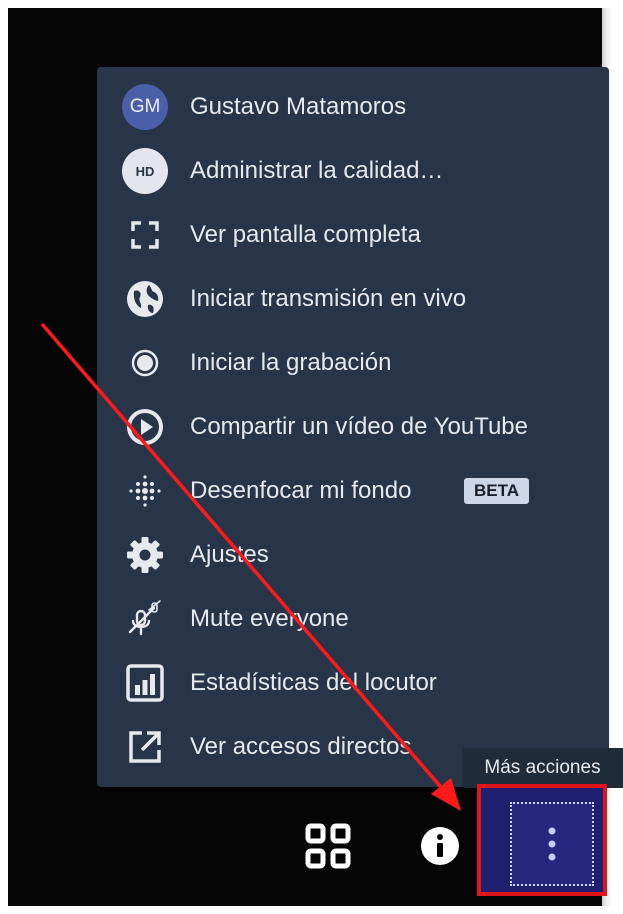  What do you see at coordinates (145, 491) in the screenshot?
I see `blur-dots-icon` at bounding box center [145, 491].